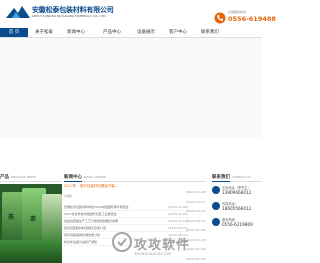 The height and width of the screenshot is (263, 320). I want to click on side-date: [2022-11-09], so click(196, 192).